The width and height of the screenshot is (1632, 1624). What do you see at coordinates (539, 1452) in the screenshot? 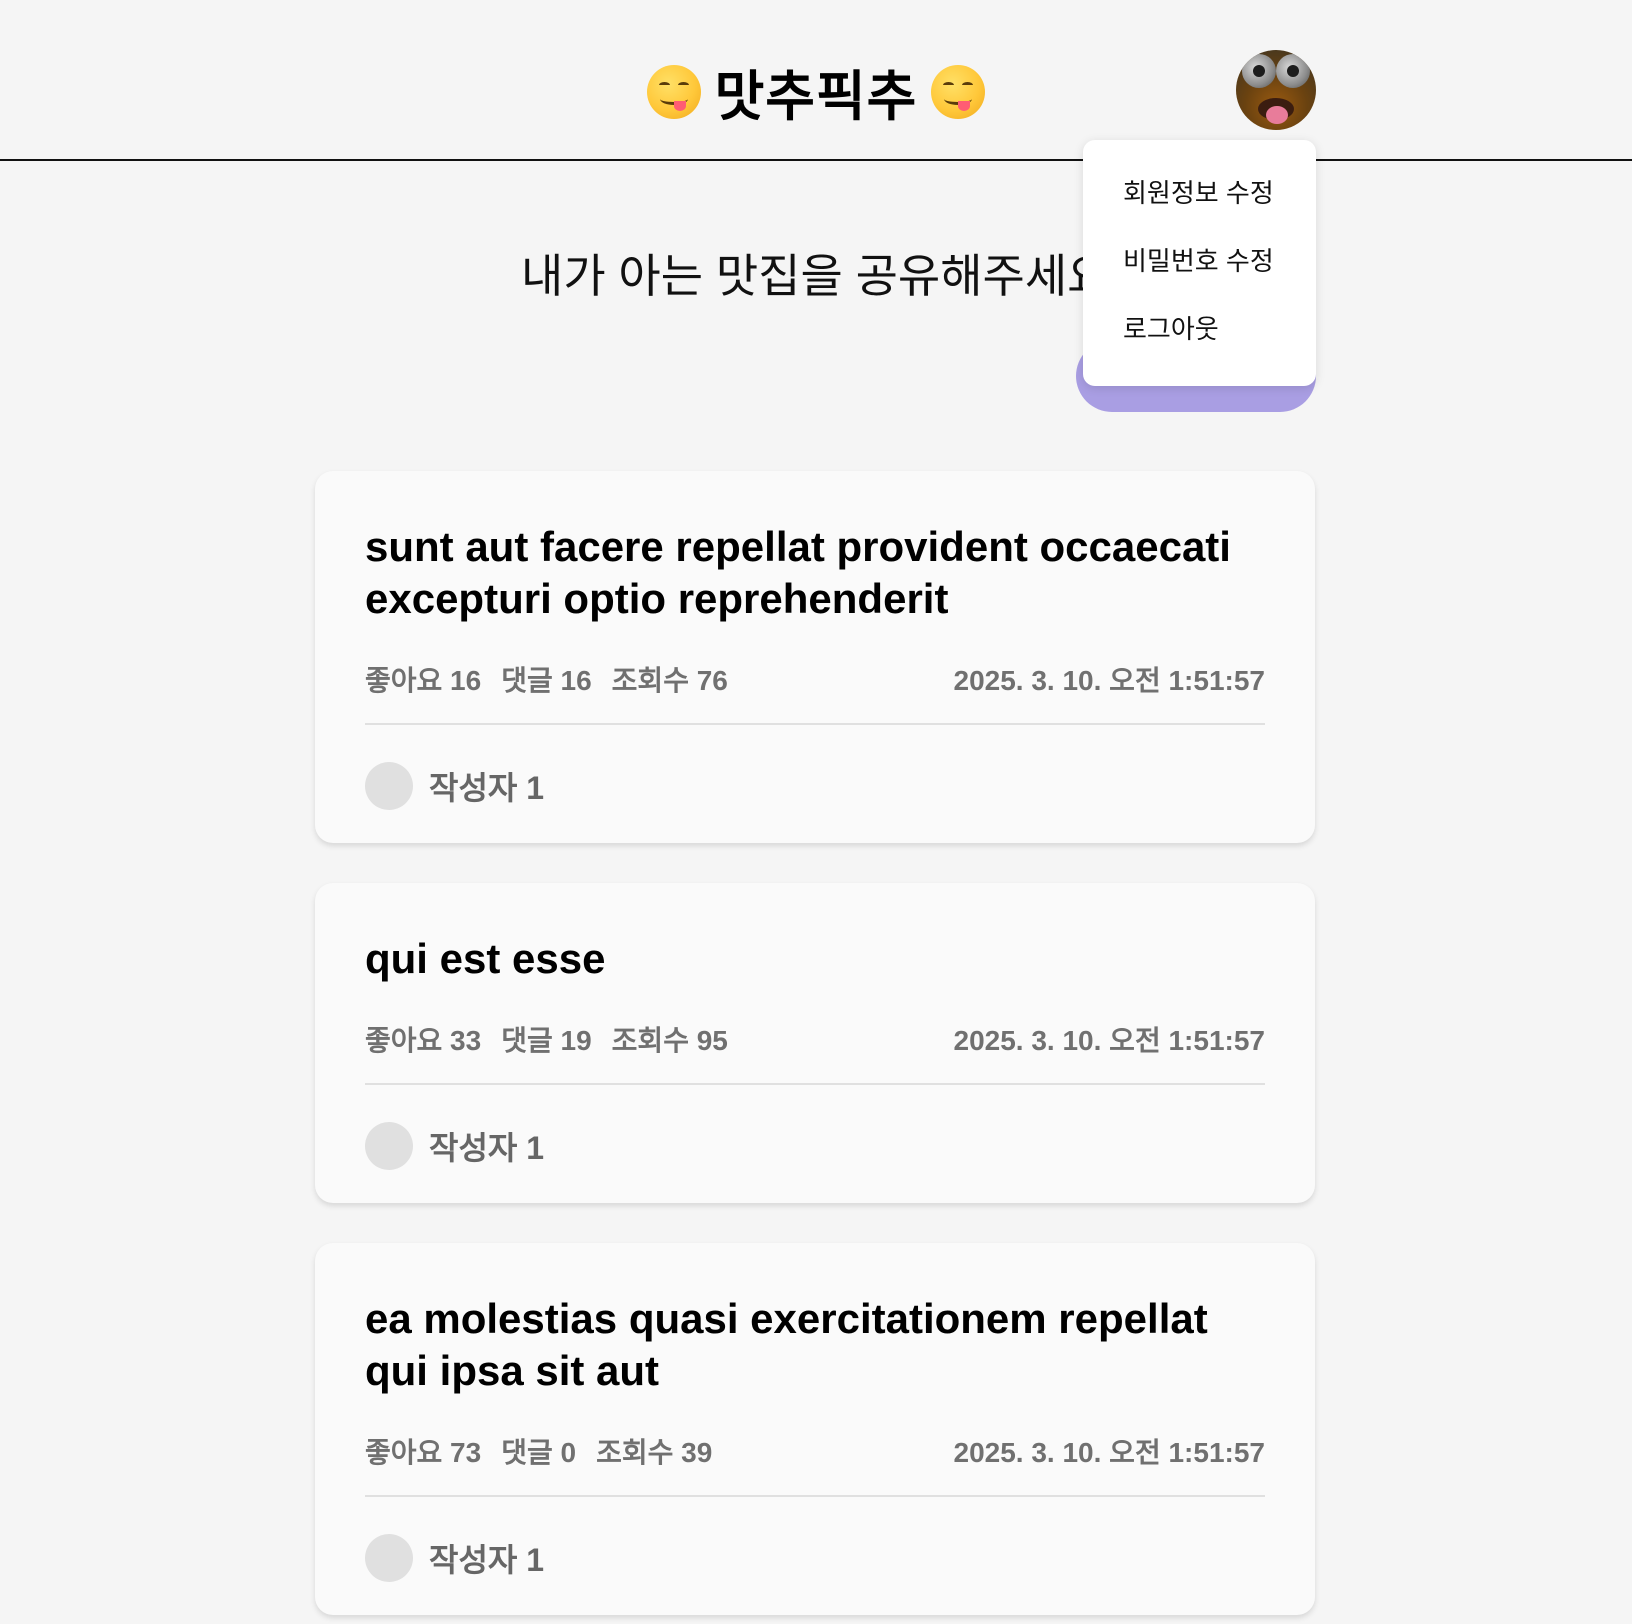
I see `post-comments: 댓글 0` at bounding box center [539, 1452].